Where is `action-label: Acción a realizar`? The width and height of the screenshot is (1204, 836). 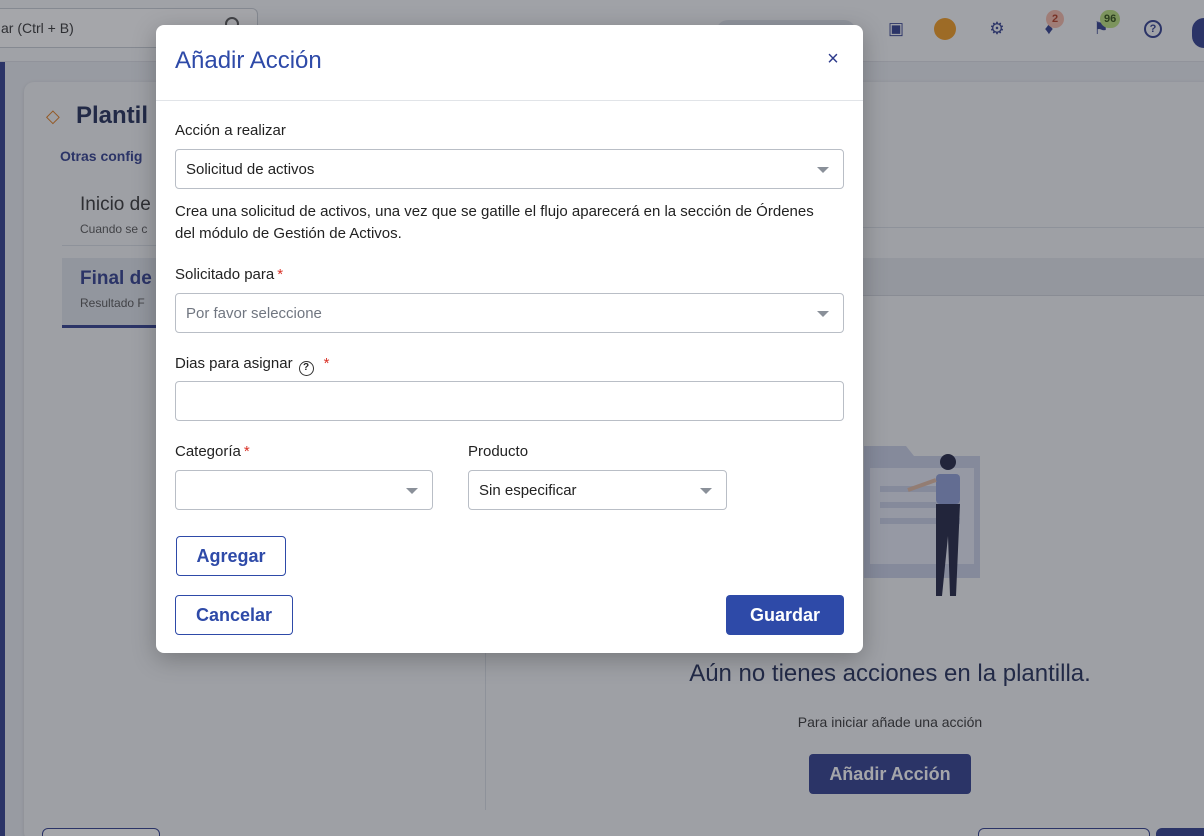
action-label: Acción a realizar is located at coordinates (230, 130).